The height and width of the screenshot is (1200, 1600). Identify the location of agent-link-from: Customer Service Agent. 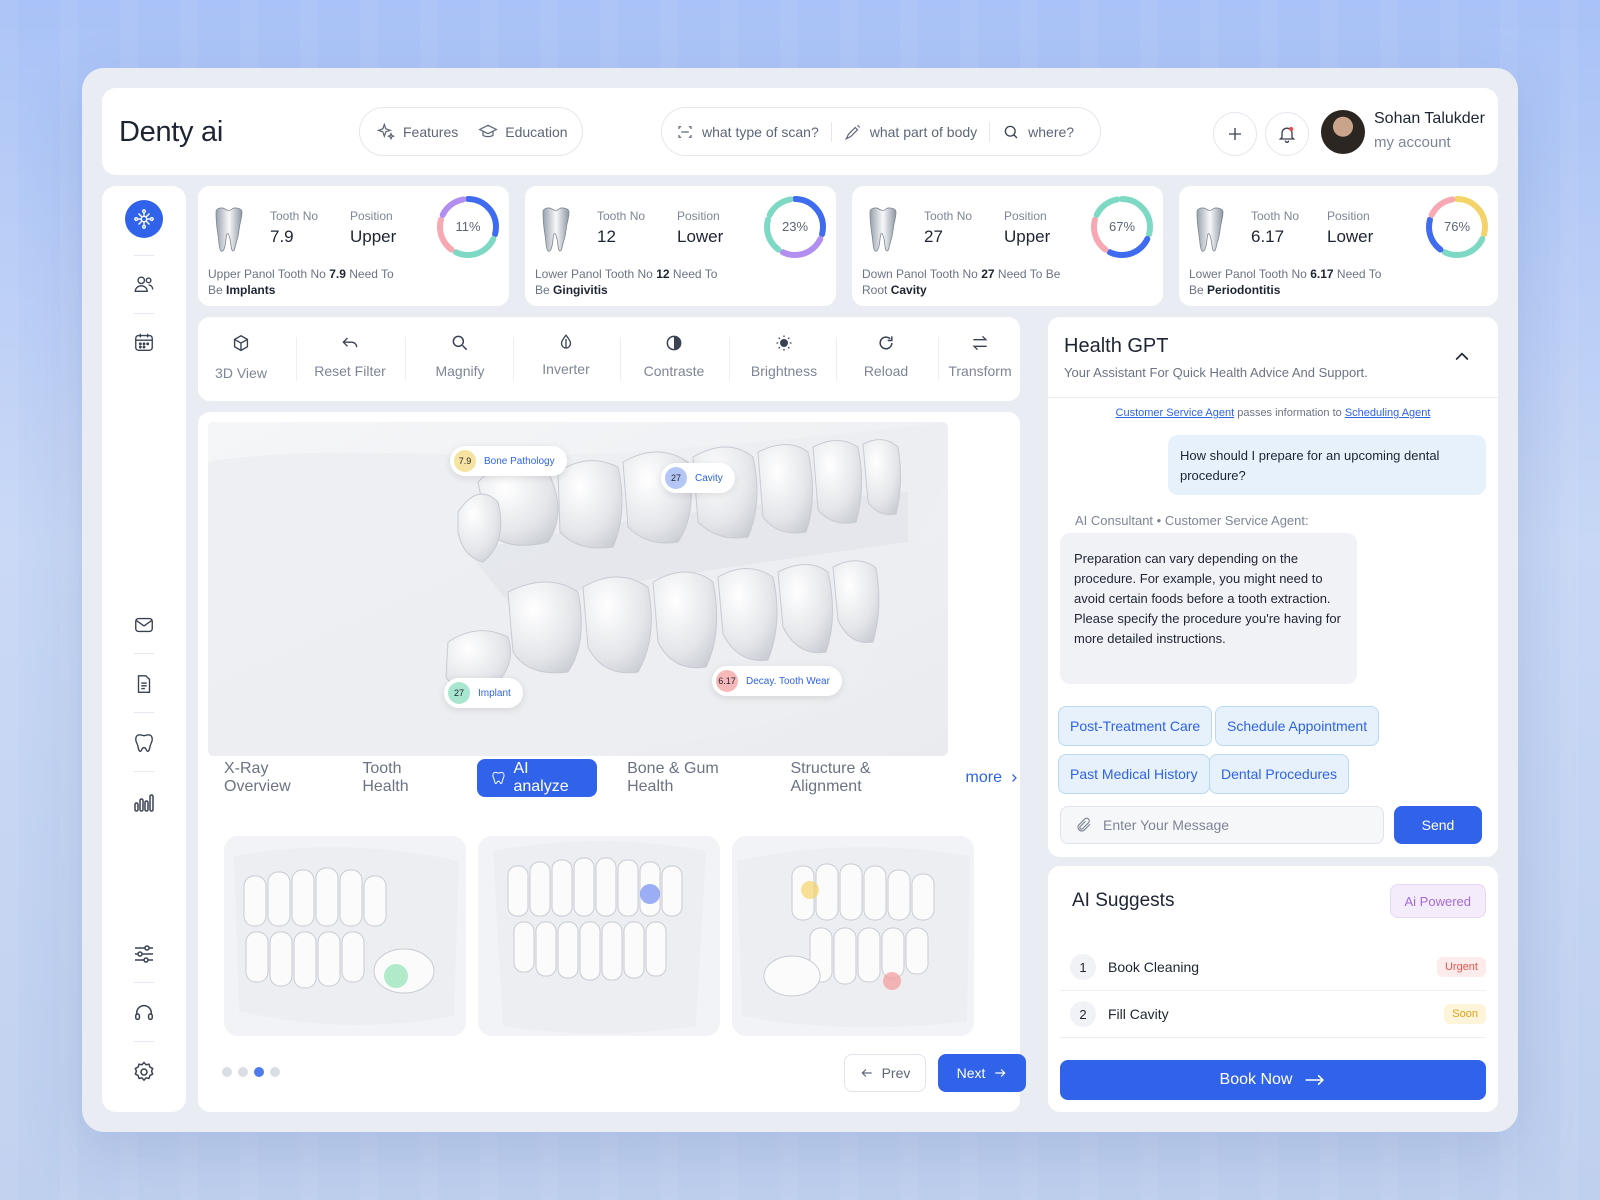
(1175, 413).